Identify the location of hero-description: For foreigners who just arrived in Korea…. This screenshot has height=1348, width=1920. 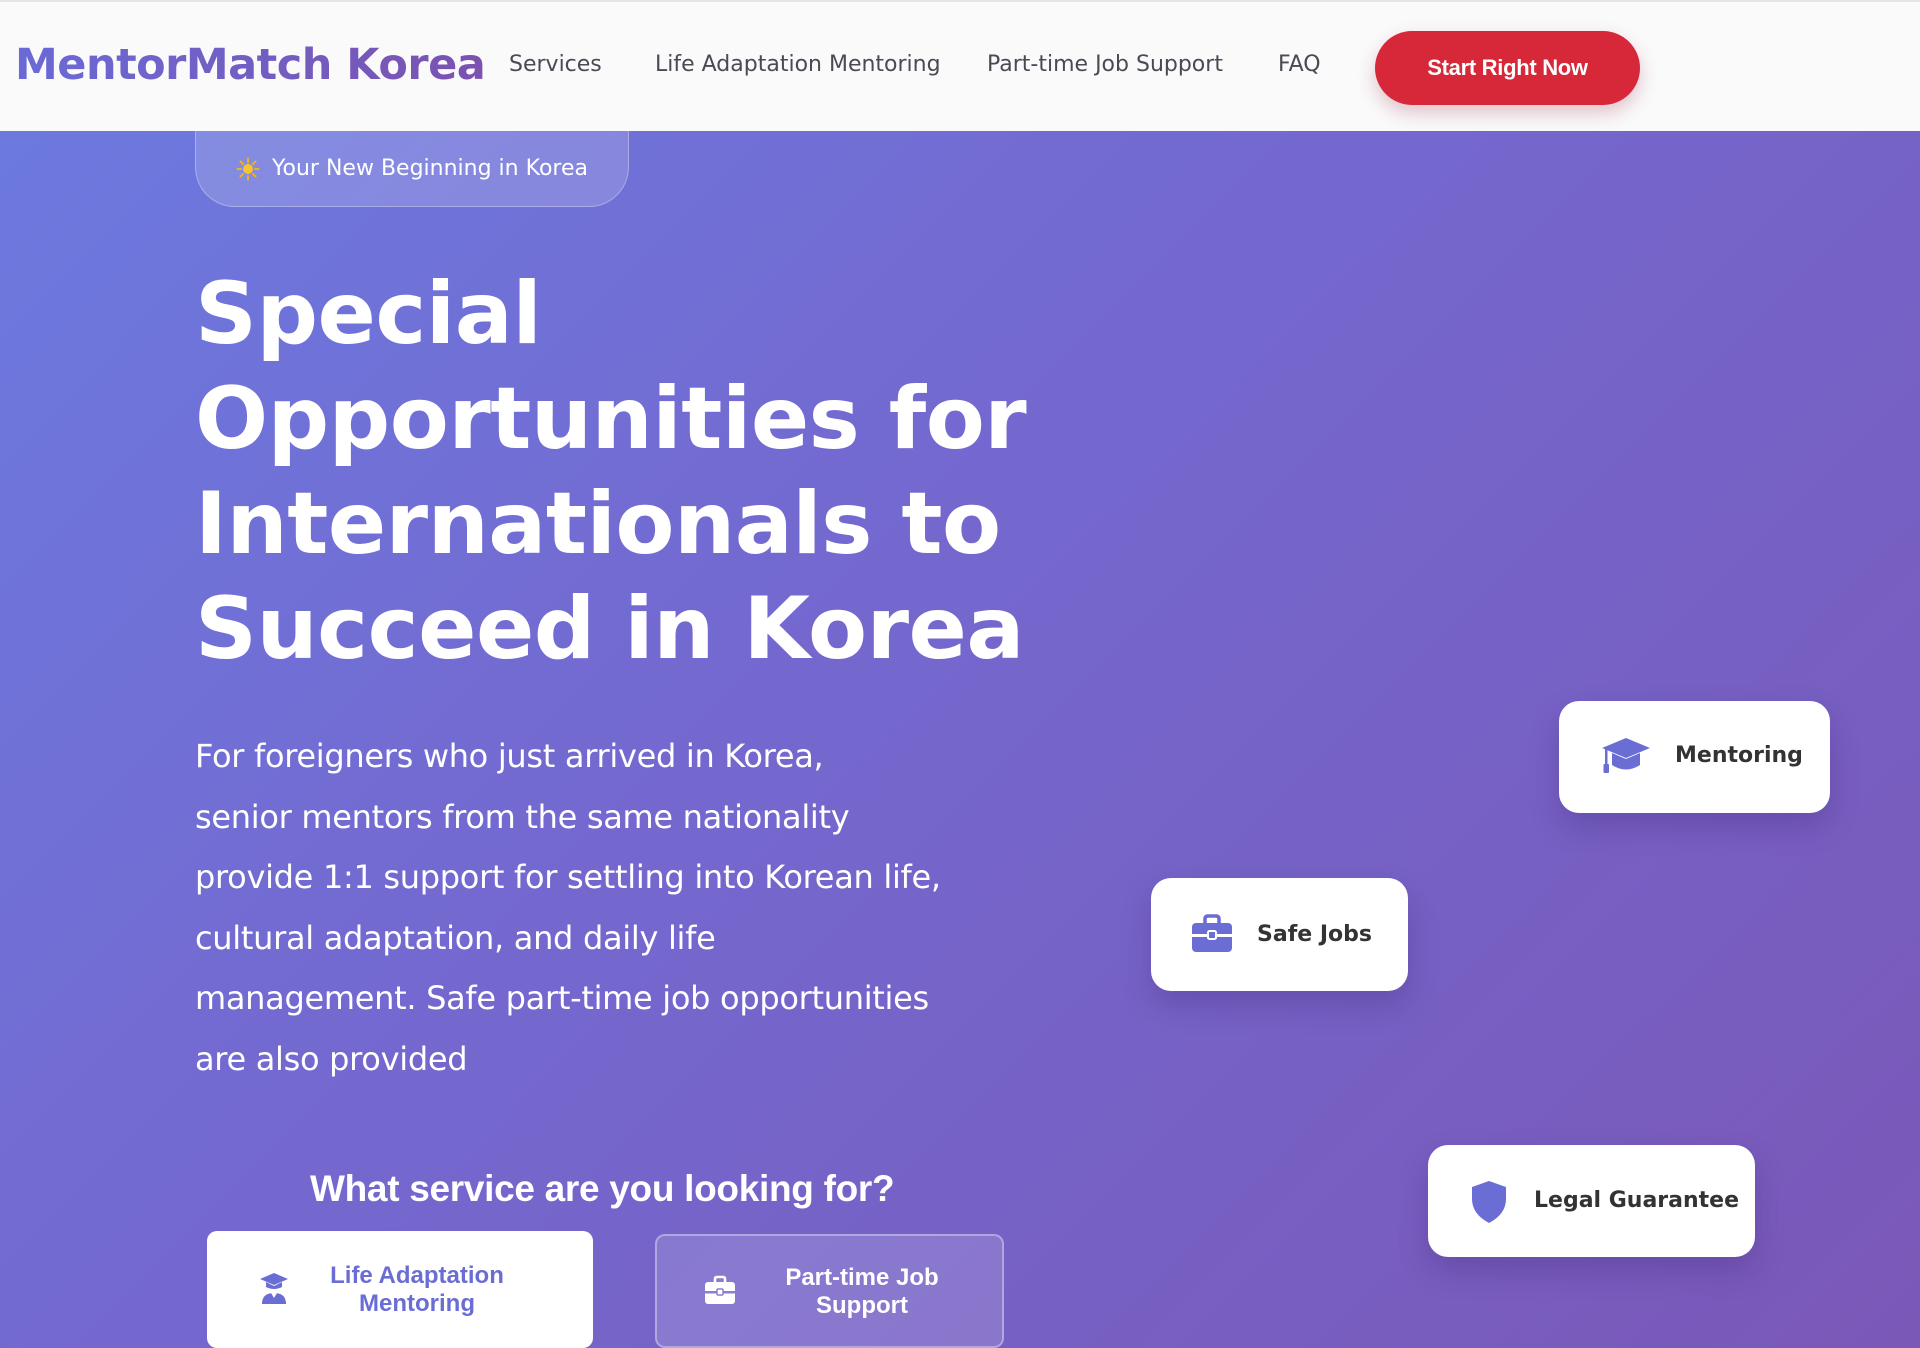
(575, 907).